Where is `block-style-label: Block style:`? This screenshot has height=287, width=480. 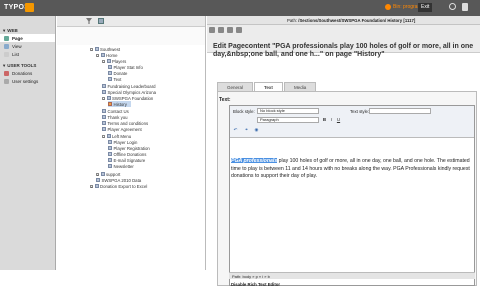
block-style-label: Block style: is located at coordinates (244, 111).